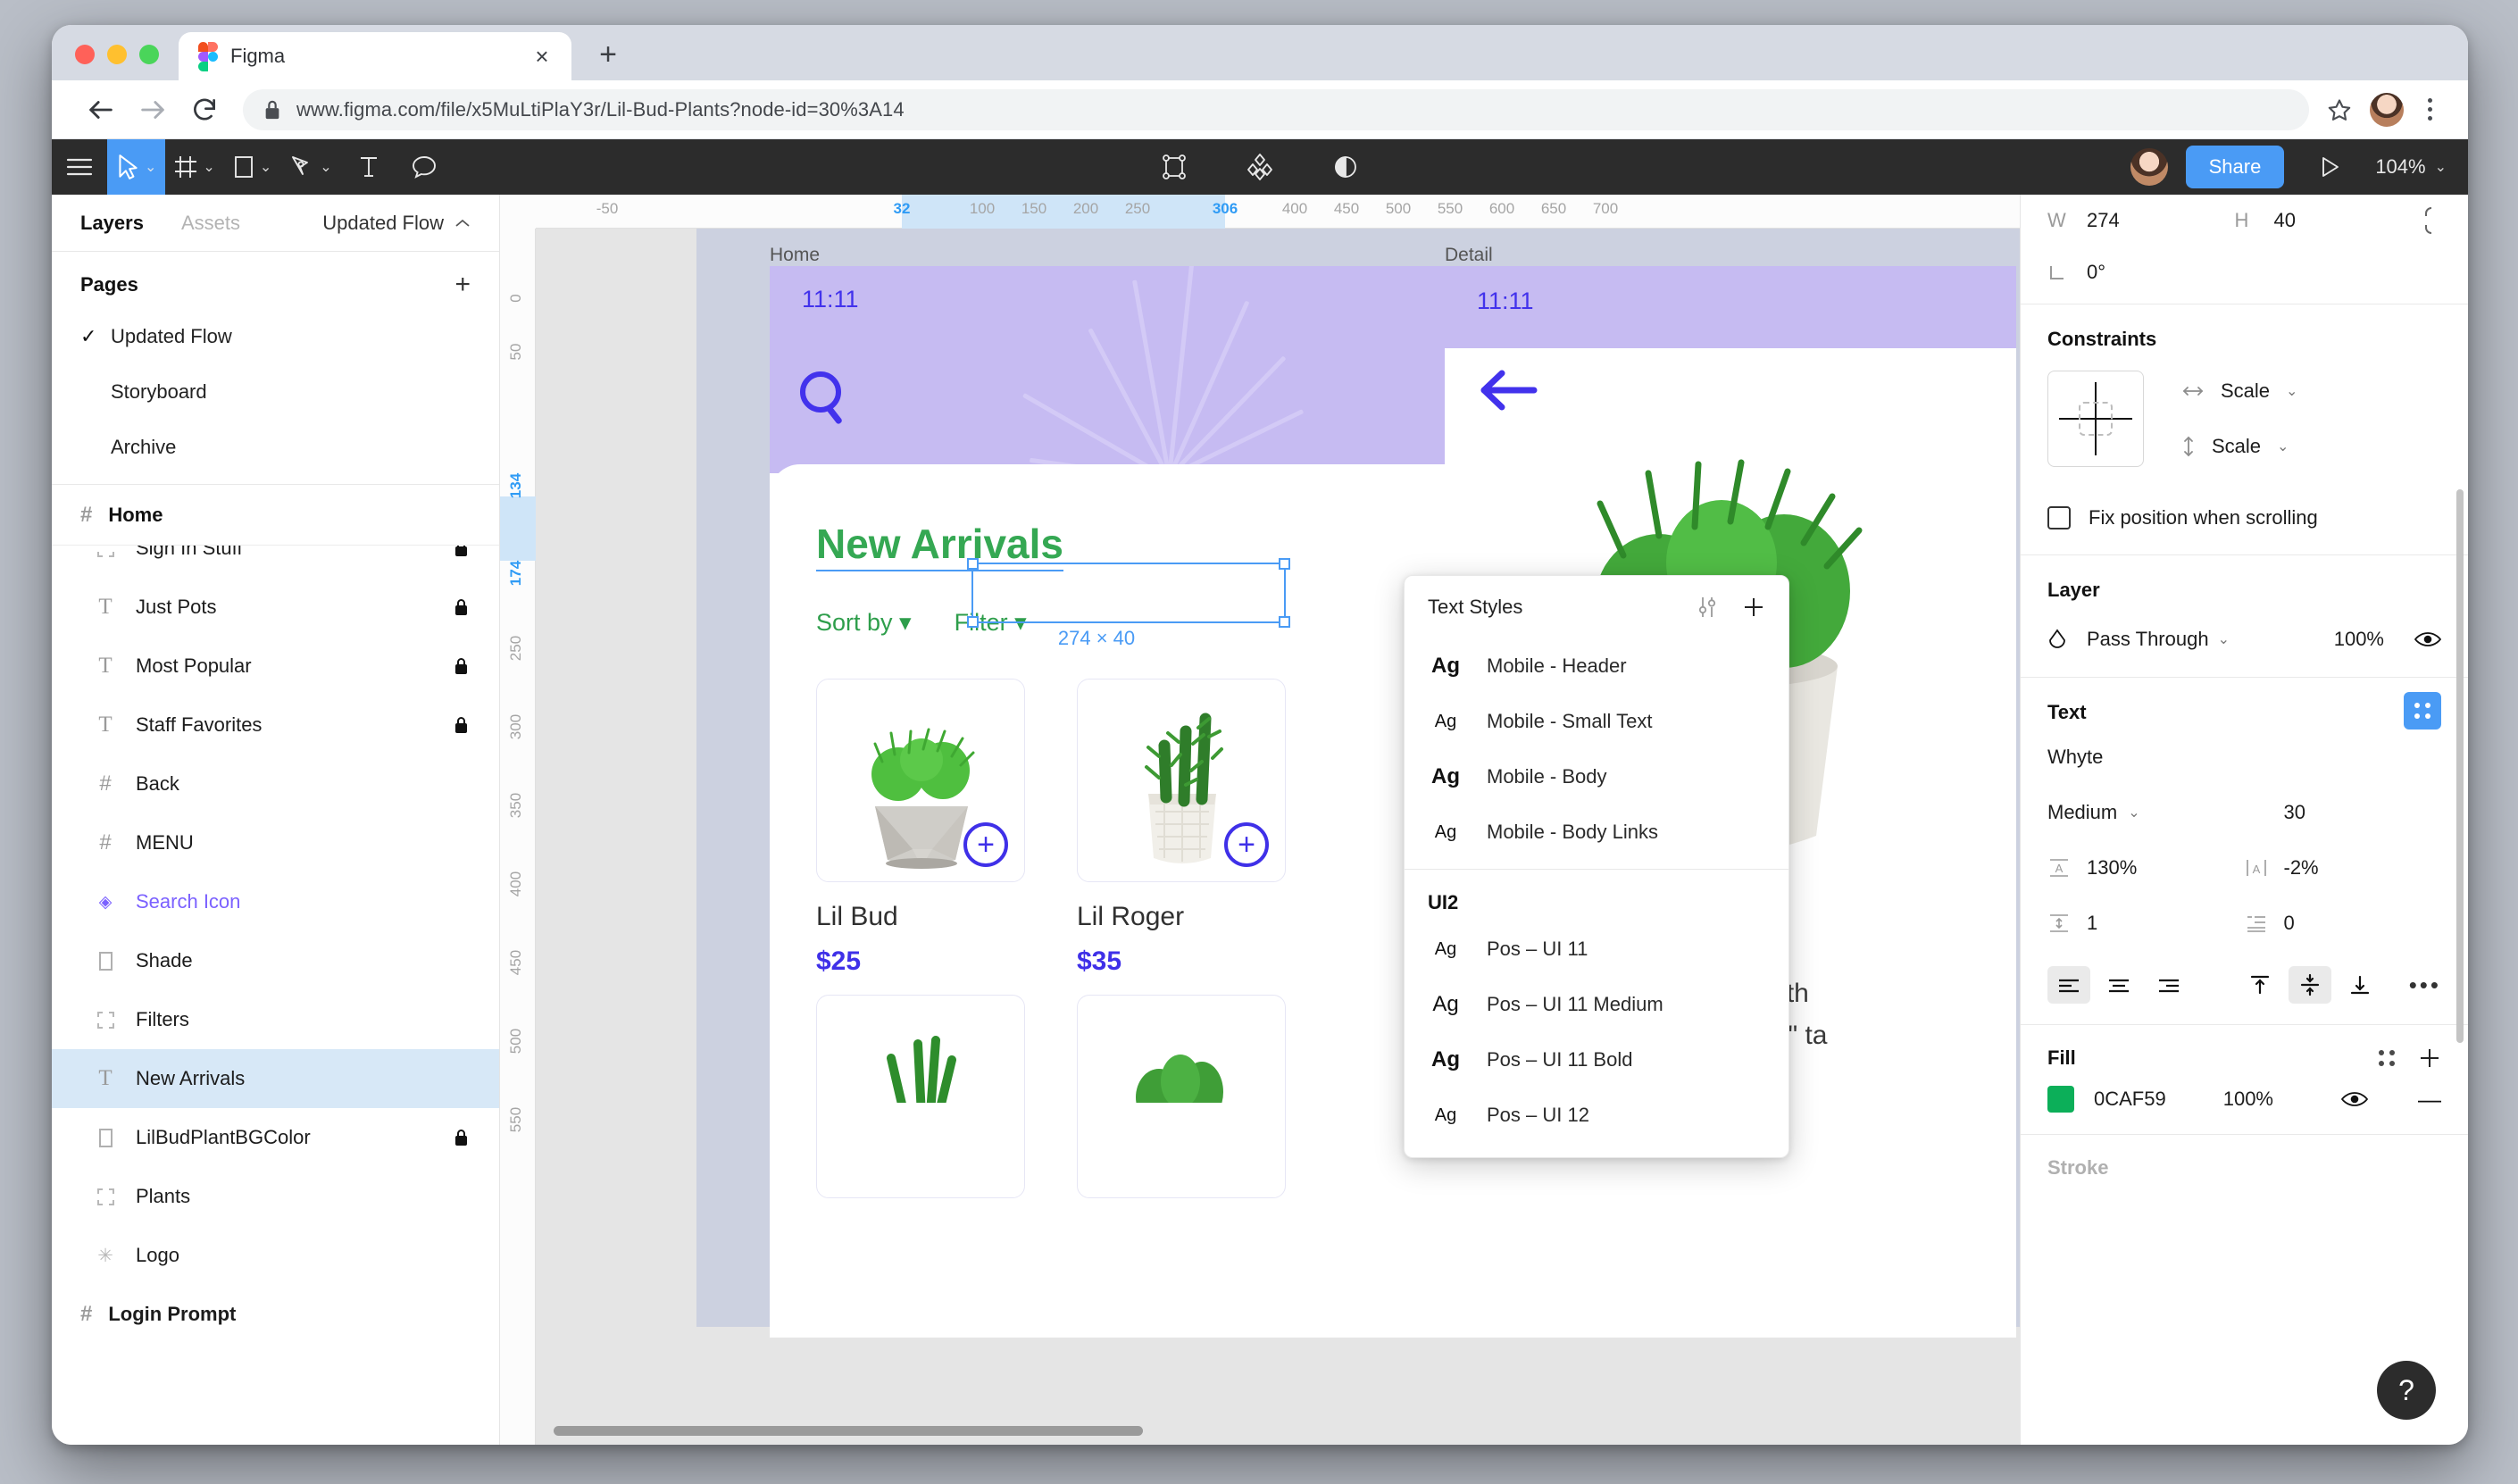 The height and width of the screenshot is (1484, 2518). I want to click on paragraph-spacing-field: 1, so click(2146, 923).